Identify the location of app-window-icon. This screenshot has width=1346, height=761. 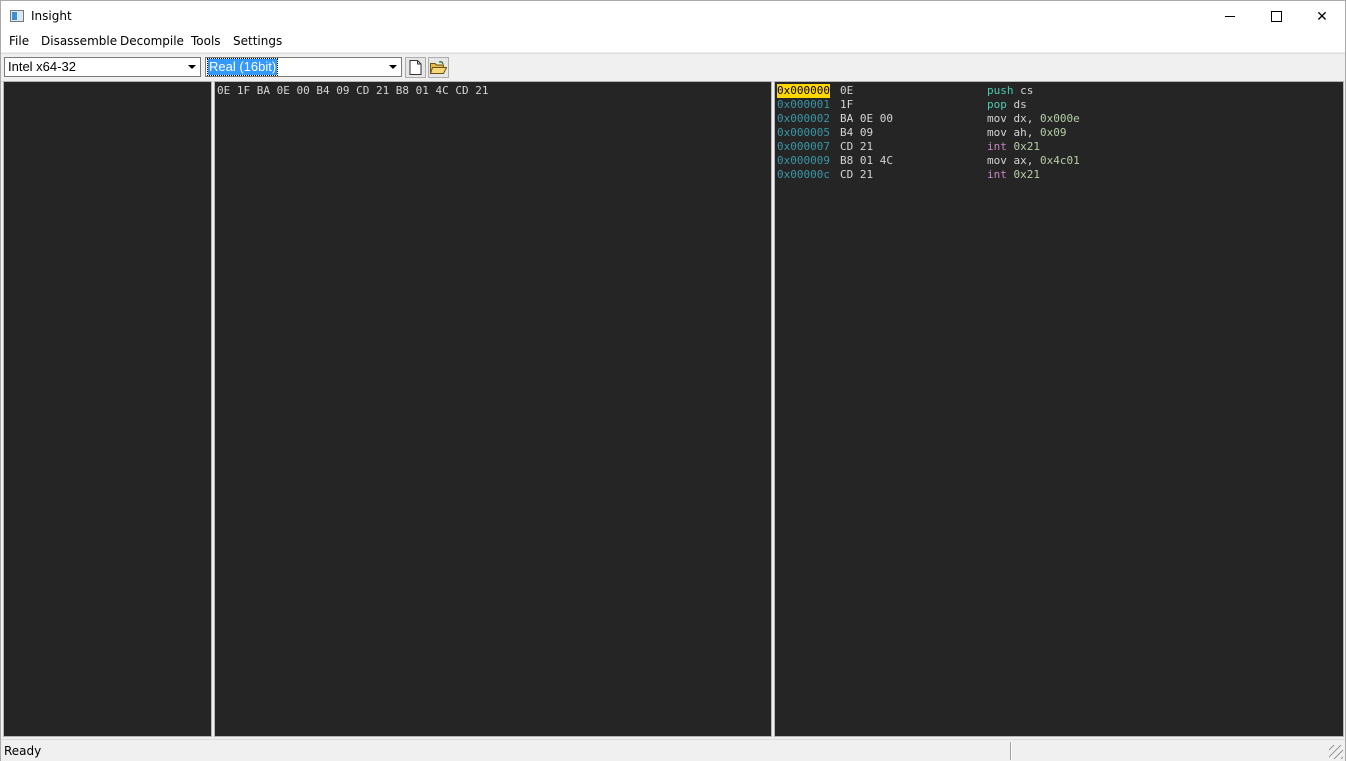
(17, 16).